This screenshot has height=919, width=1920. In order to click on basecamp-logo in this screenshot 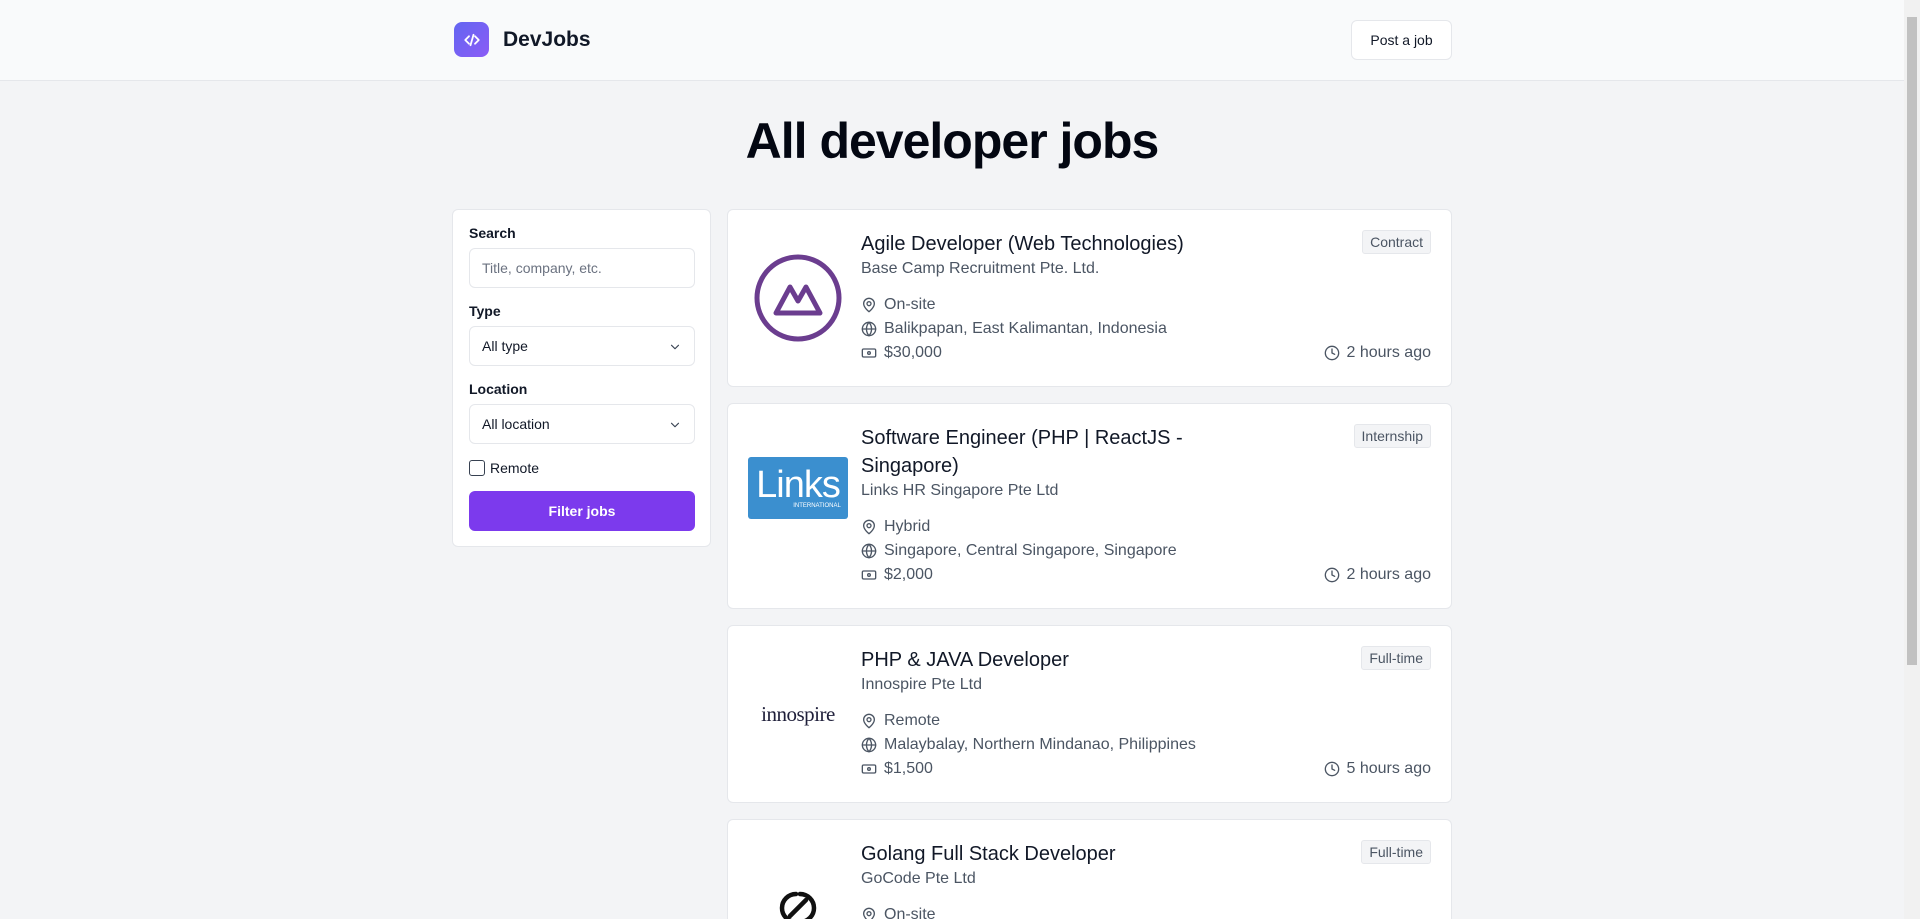, I will do `click(798, 298)`.